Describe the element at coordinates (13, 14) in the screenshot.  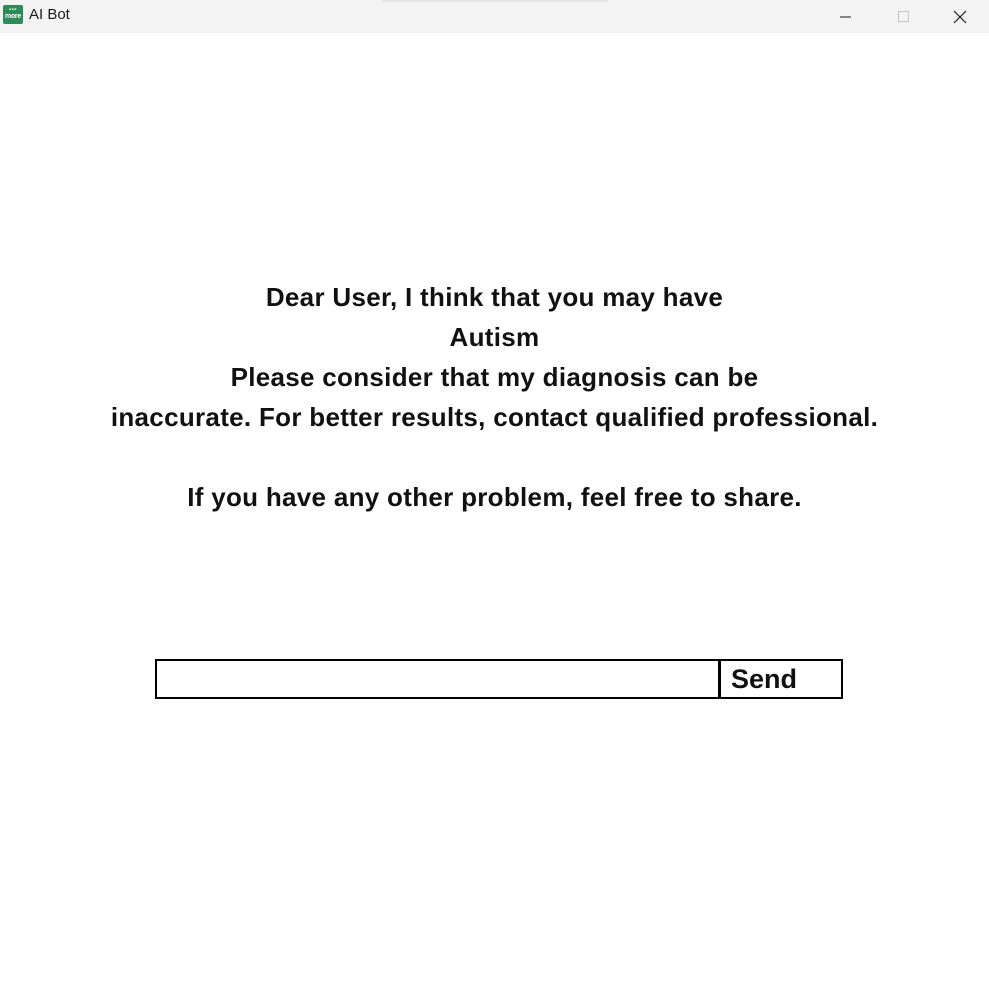
I see `app-logo-icon: ▪▪▪ more` at that location.